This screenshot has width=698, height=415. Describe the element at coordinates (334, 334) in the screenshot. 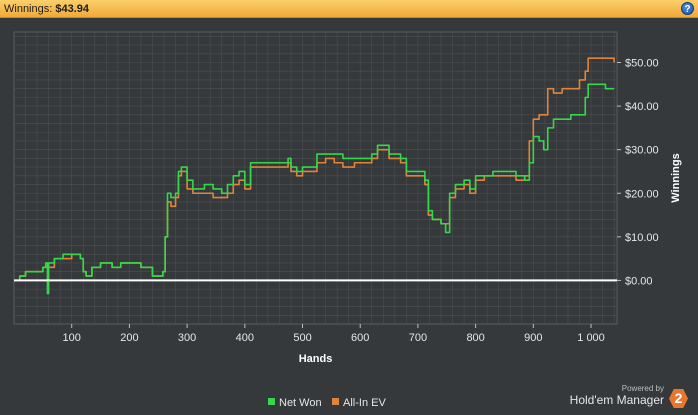

I see `x-axis: 100 200 300 400 500 600 700 800 900 1 000` at that location.